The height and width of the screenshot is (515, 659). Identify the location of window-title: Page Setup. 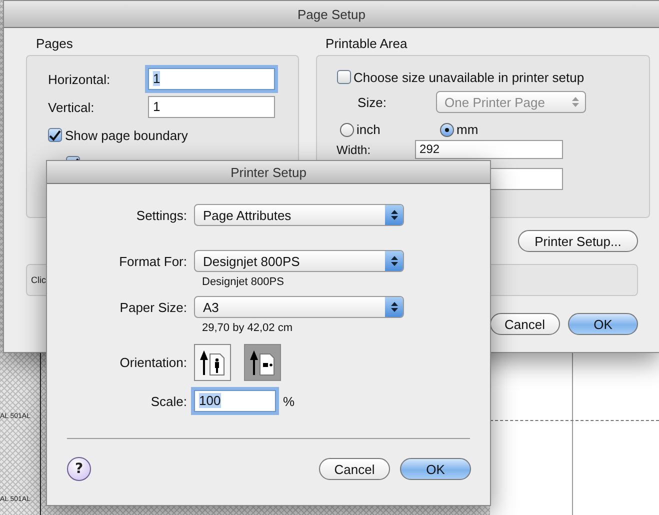
(332, 14).